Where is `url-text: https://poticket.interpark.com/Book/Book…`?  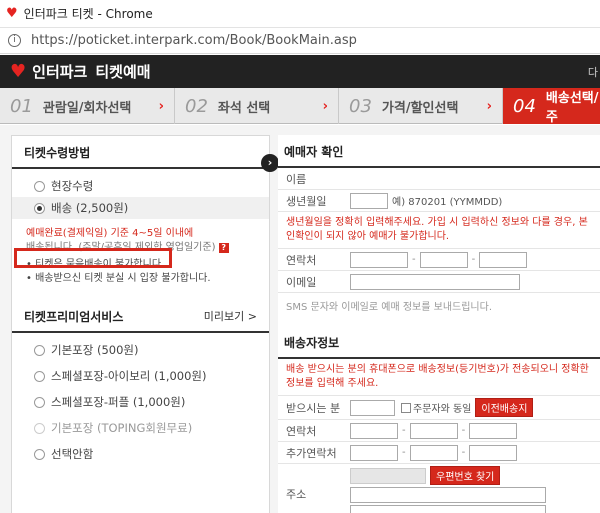 url-text: https://poticket.interpark.com/Book/Book… is located at coordinates (194, 40).